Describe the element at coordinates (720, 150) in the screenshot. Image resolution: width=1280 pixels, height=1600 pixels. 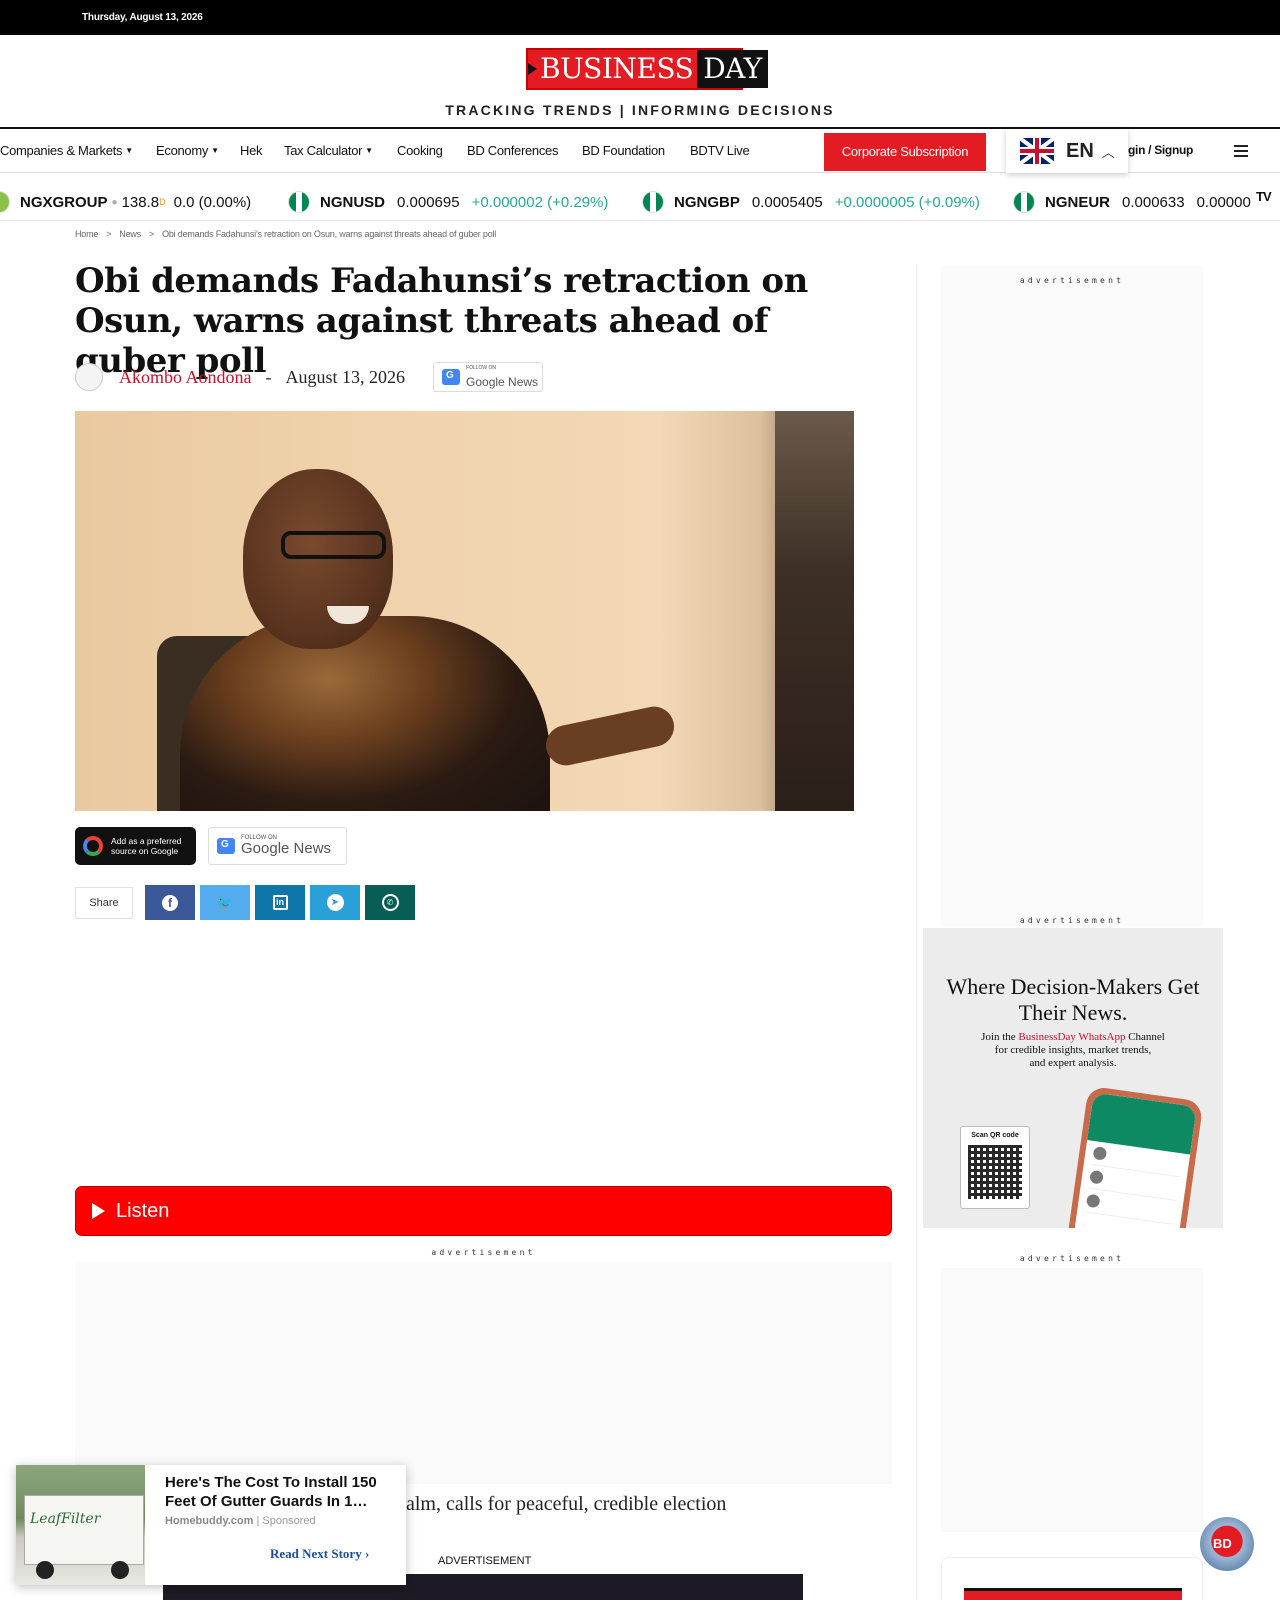
I see `nav-item-bdtv-live: BDTV Live` at that location.